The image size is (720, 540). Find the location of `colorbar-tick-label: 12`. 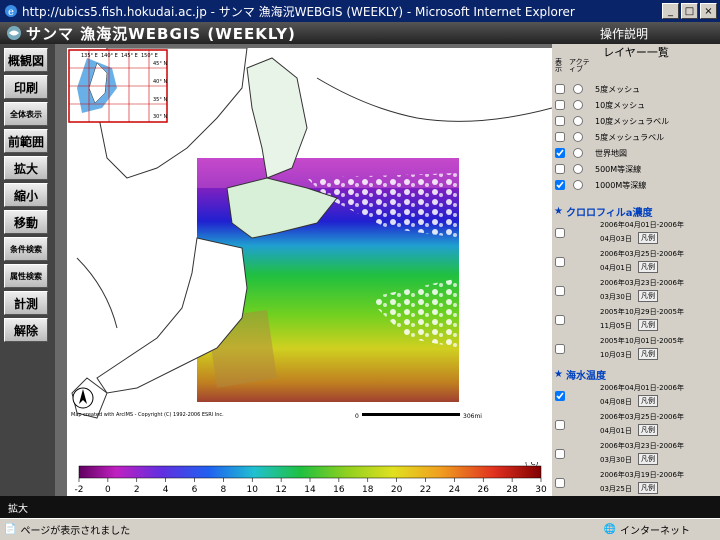

colorbar-tick-label: 12 is located at coordinates (280, 490).